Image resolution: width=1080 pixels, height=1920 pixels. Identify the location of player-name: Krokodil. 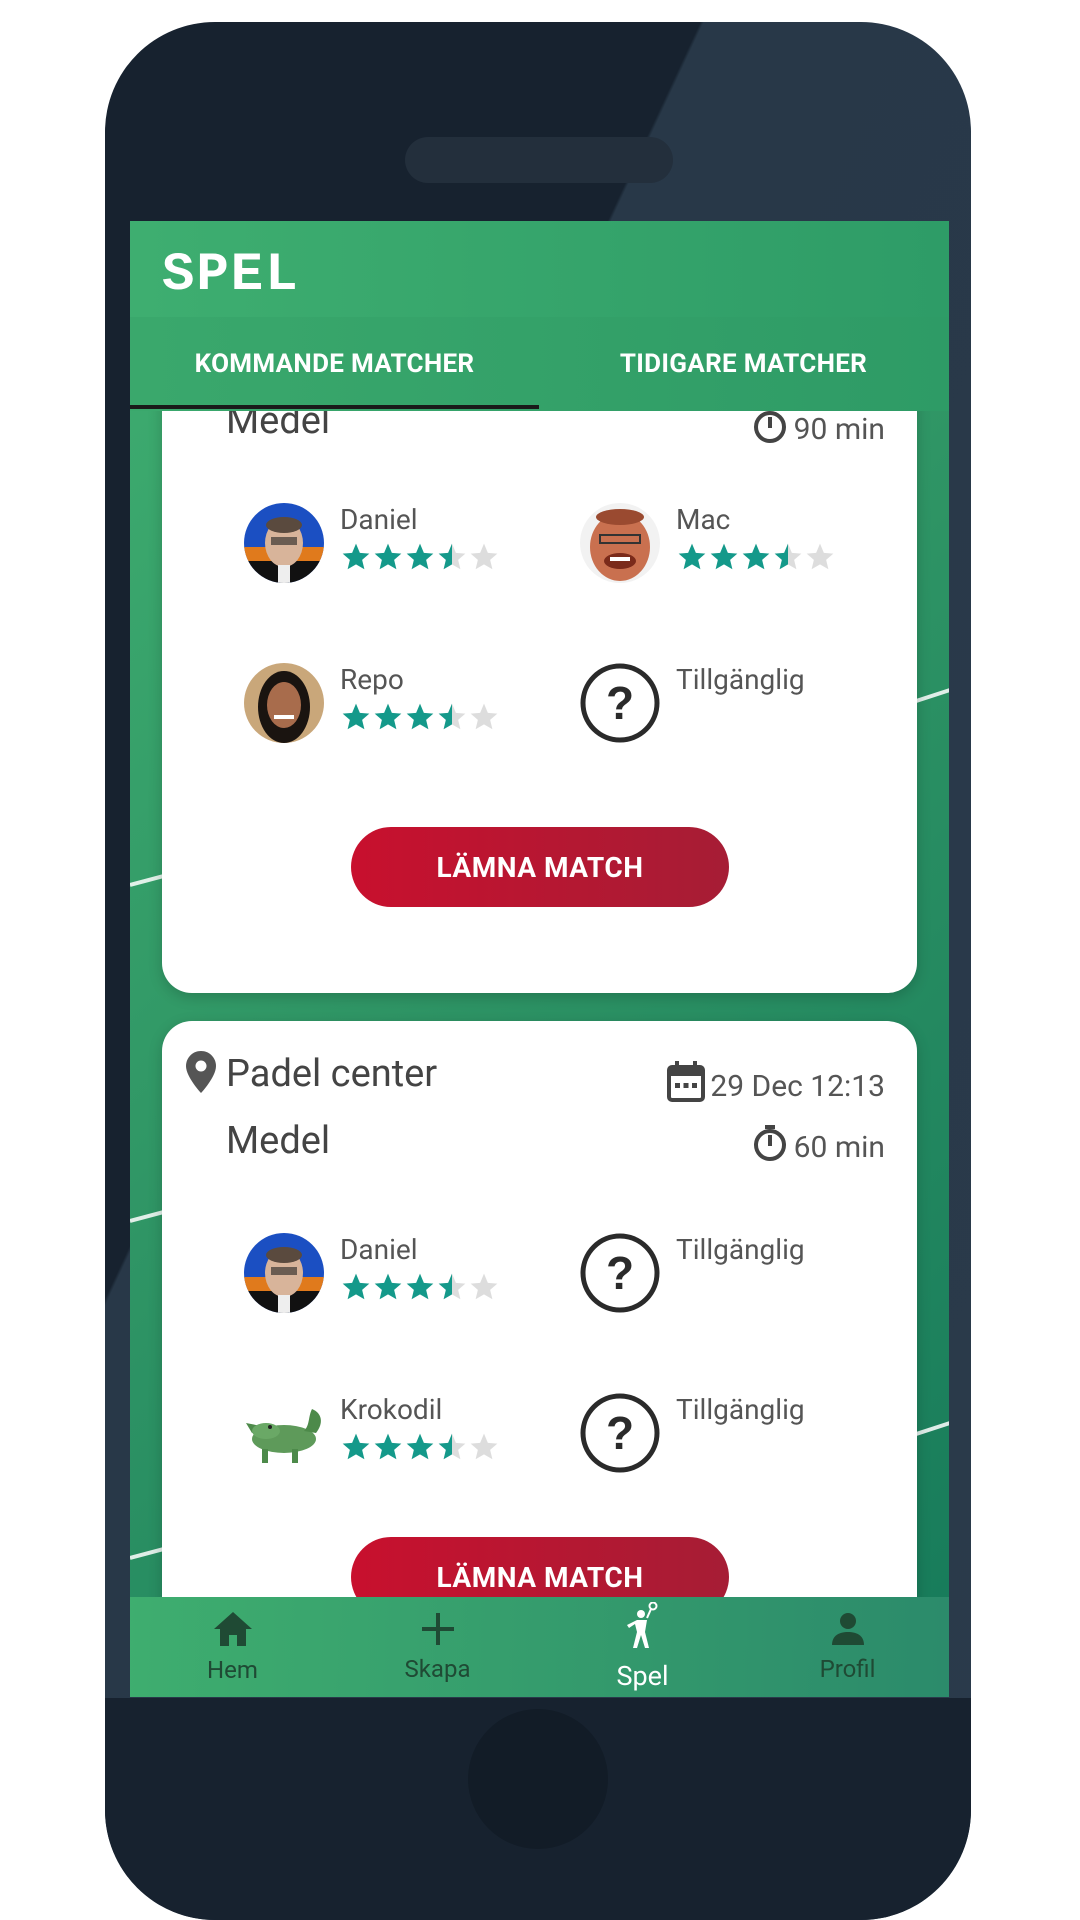
(391, 1409).